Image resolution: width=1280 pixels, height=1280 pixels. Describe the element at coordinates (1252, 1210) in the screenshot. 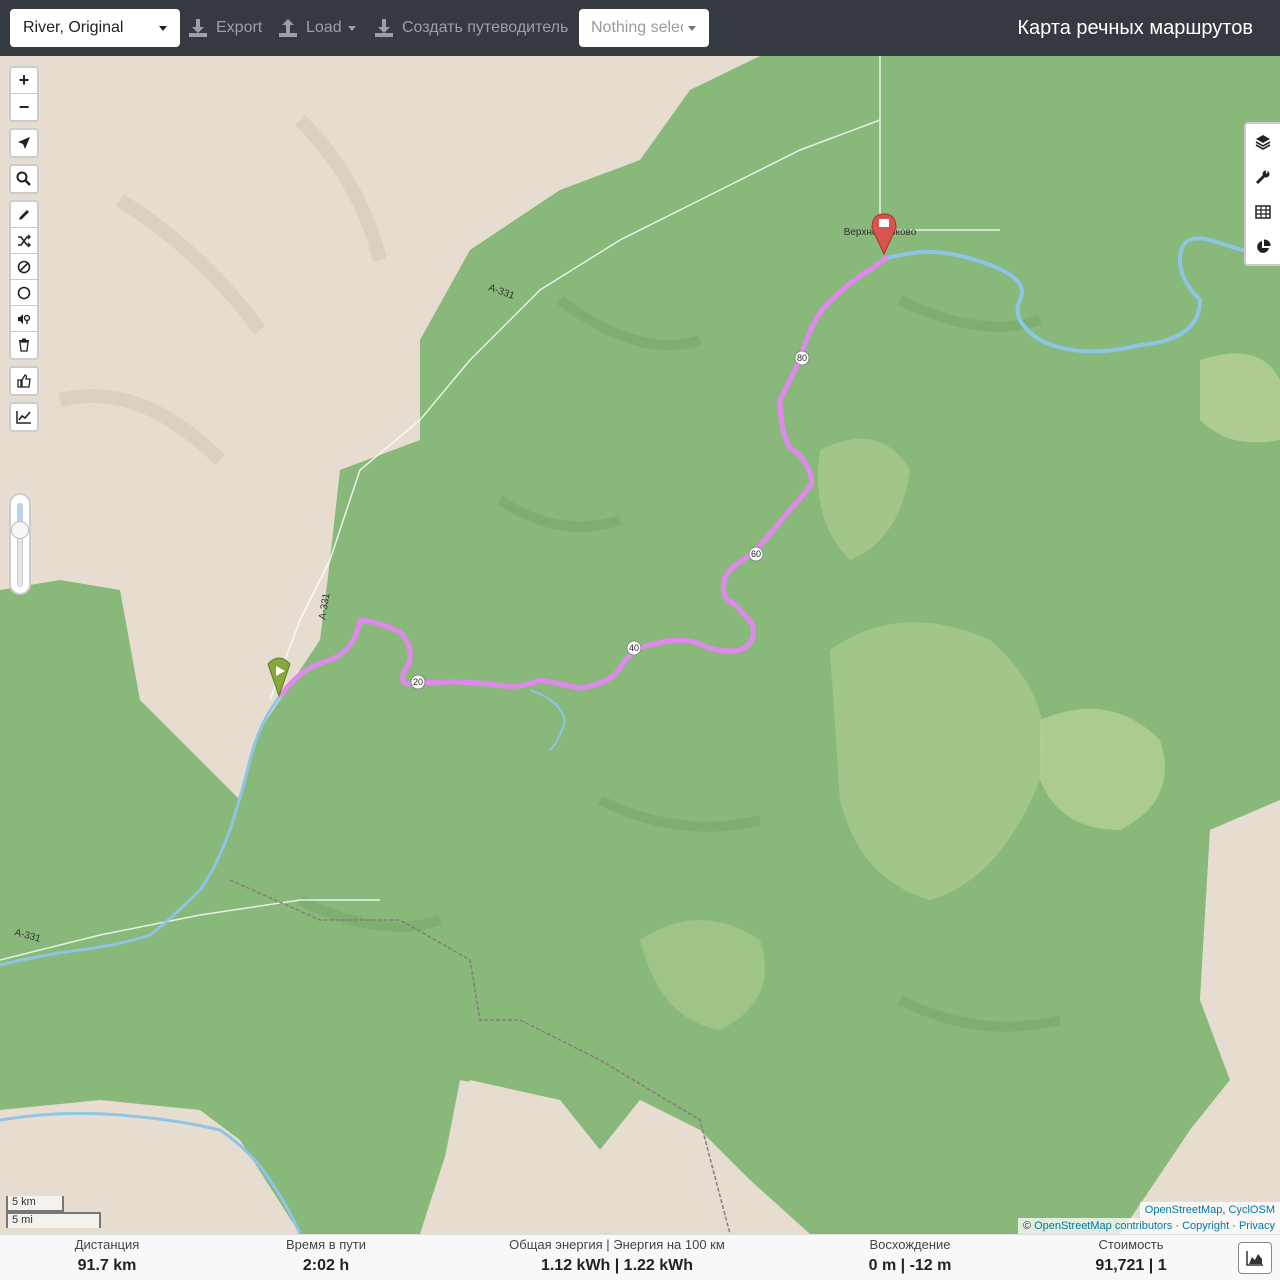

I see `cyclosm-link: CyclOSM` at that location.